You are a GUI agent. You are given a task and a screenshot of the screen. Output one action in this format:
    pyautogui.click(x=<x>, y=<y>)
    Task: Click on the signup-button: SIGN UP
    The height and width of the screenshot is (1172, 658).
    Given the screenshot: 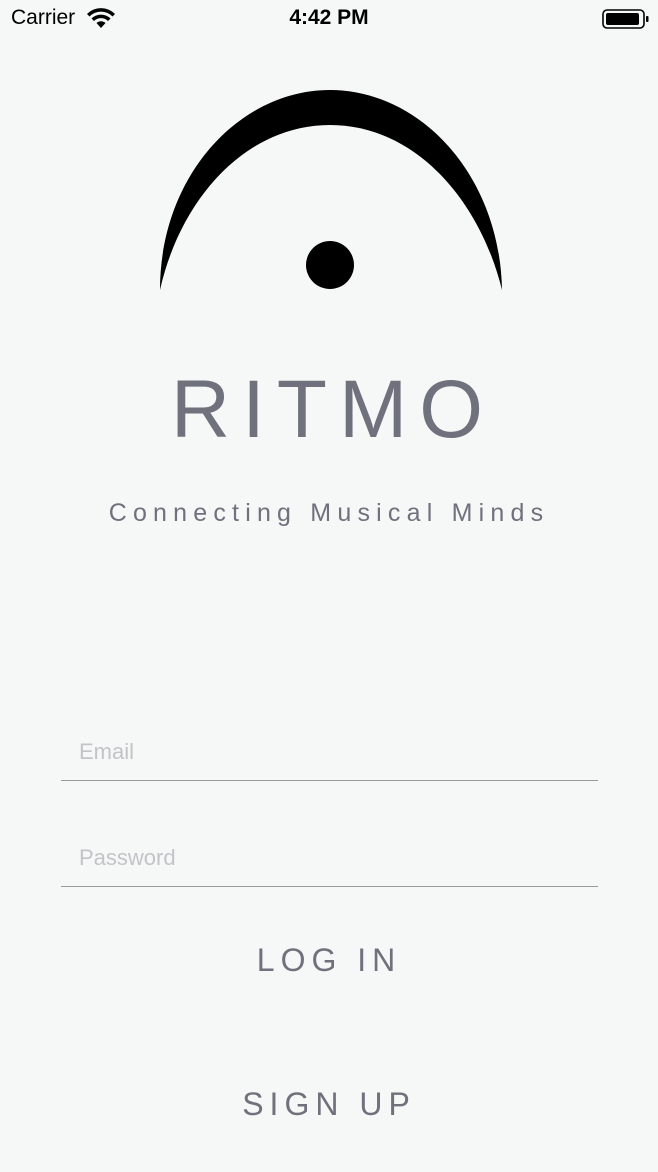 What is the action you would take?
    pyautogui.click(x=329, y=1104)
    